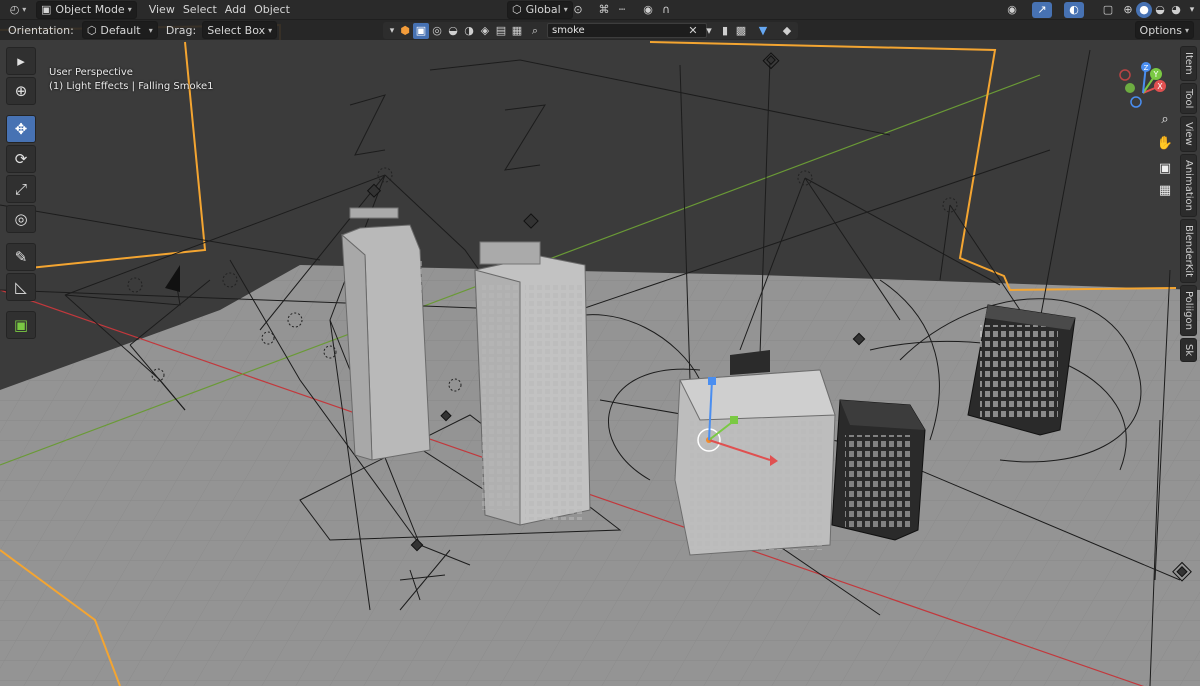 This screenshot has width=1200, height=686. What do you see at coordinates (236, 30) in the screenshot?
I see `drag-value: Select Box` at bounding box center [236, 30].